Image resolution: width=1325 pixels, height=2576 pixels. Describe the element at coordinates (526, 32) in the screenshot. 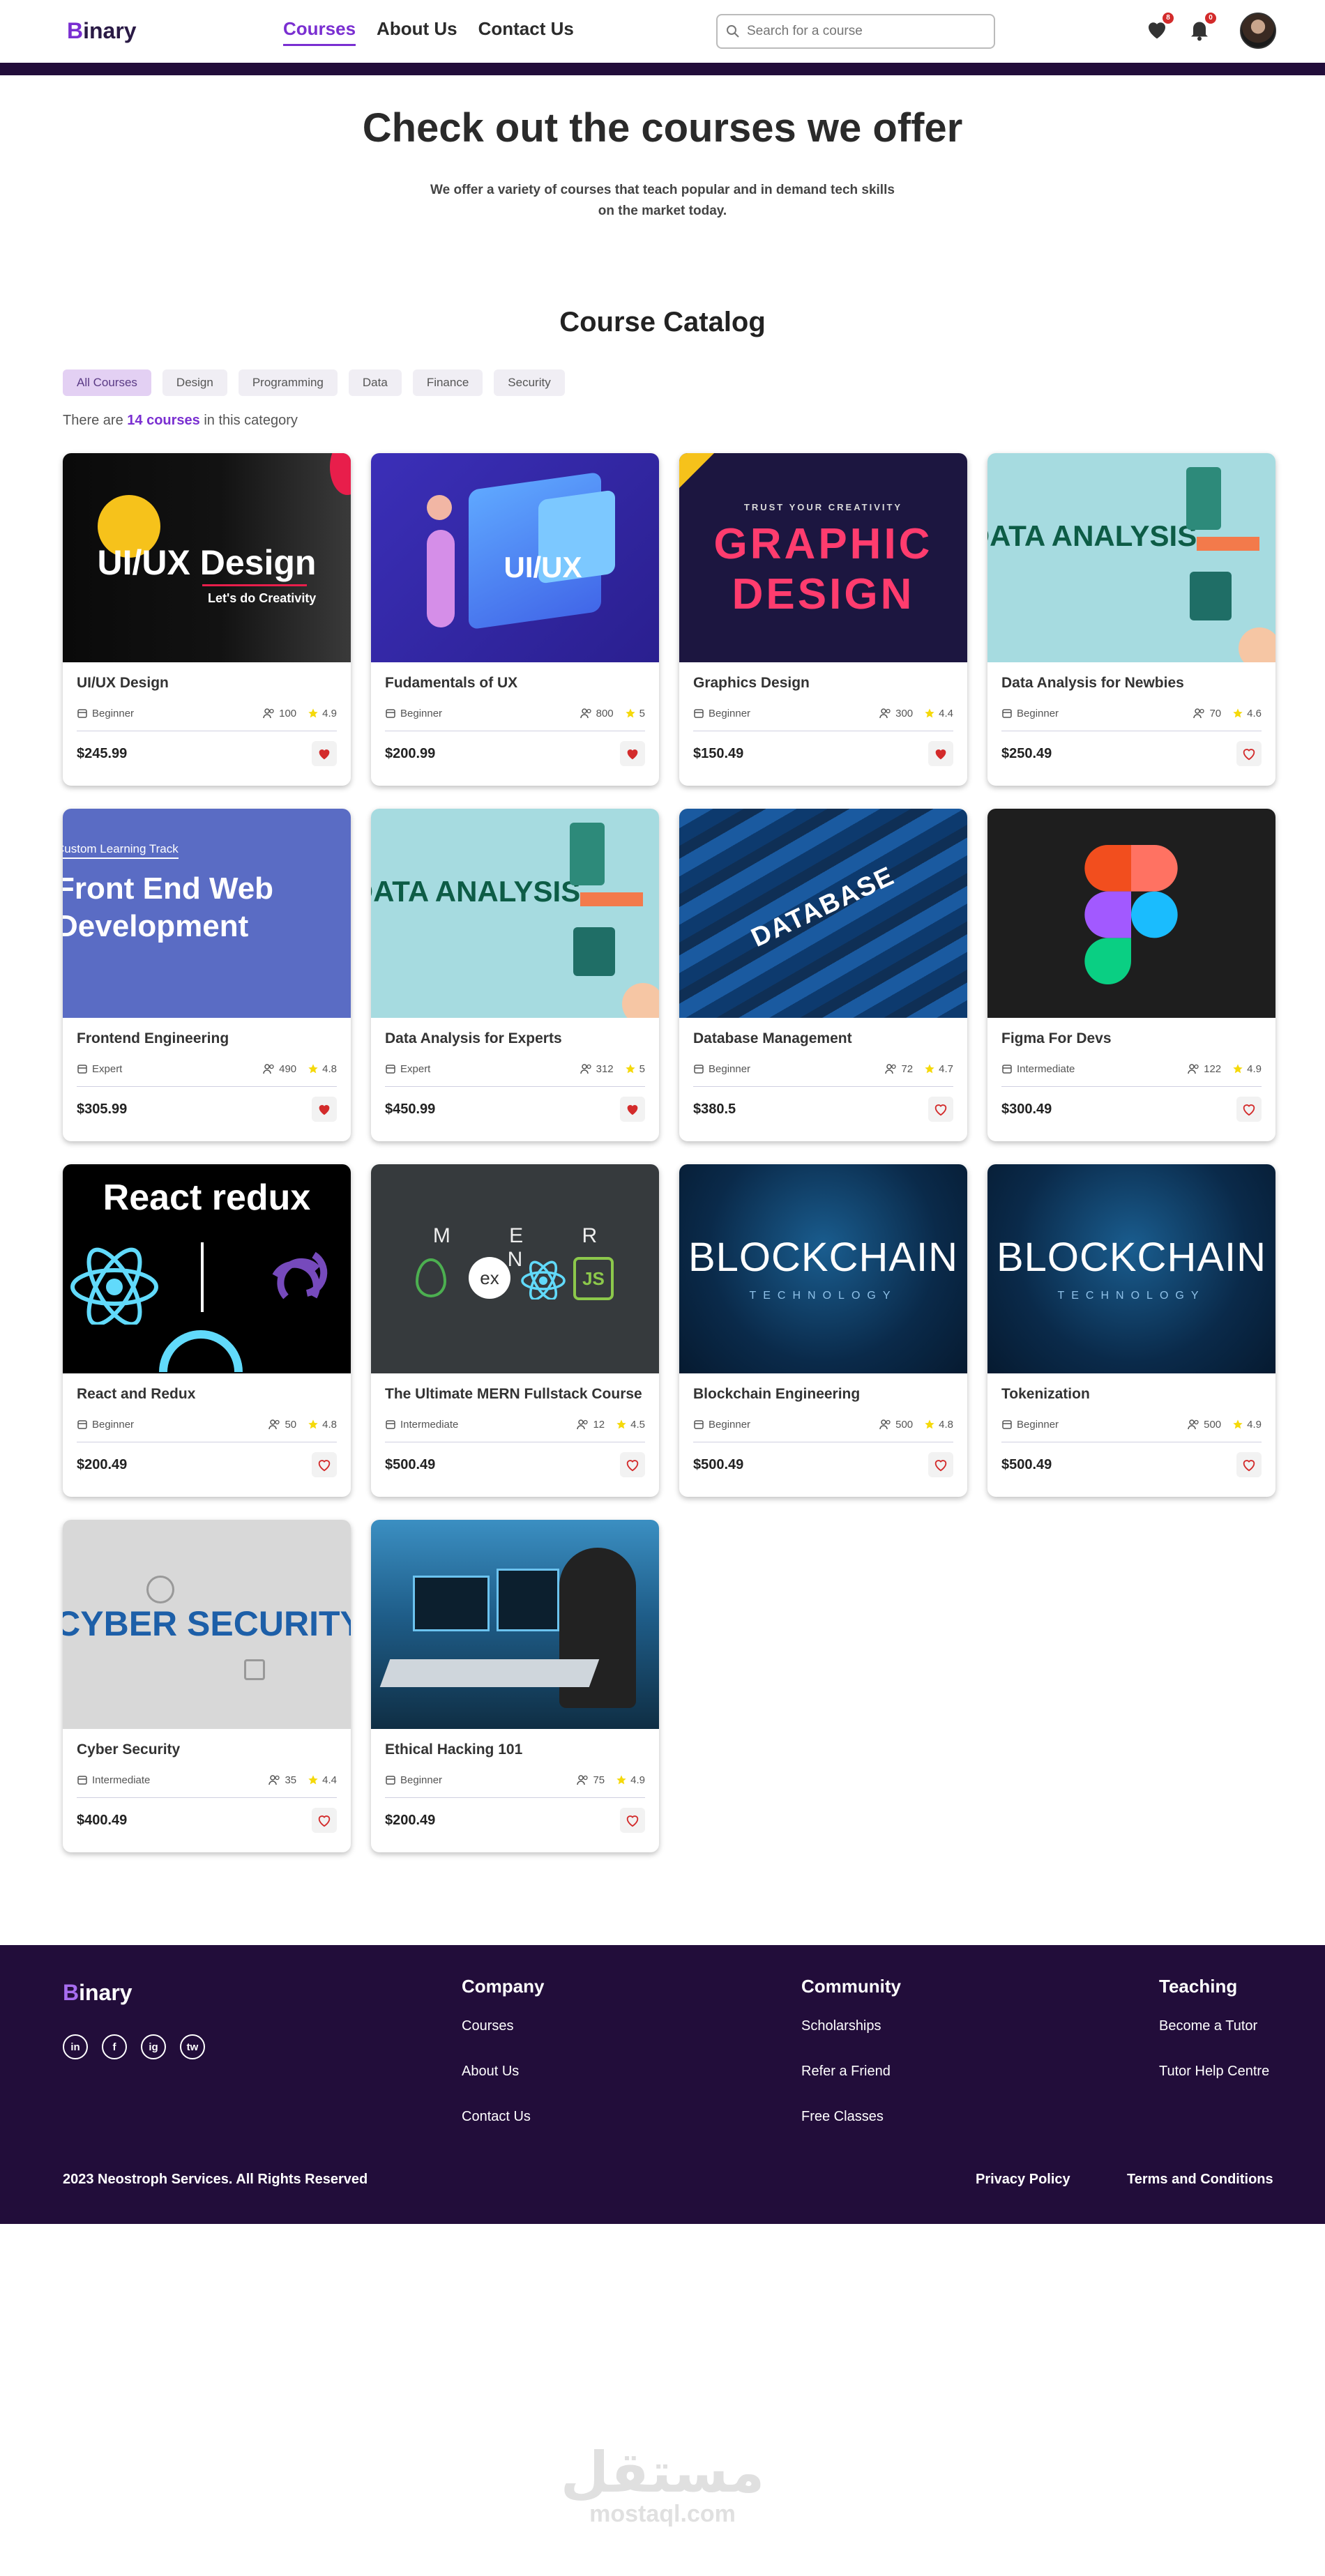

I see `nav-contact-us: Contact Us` at that location.